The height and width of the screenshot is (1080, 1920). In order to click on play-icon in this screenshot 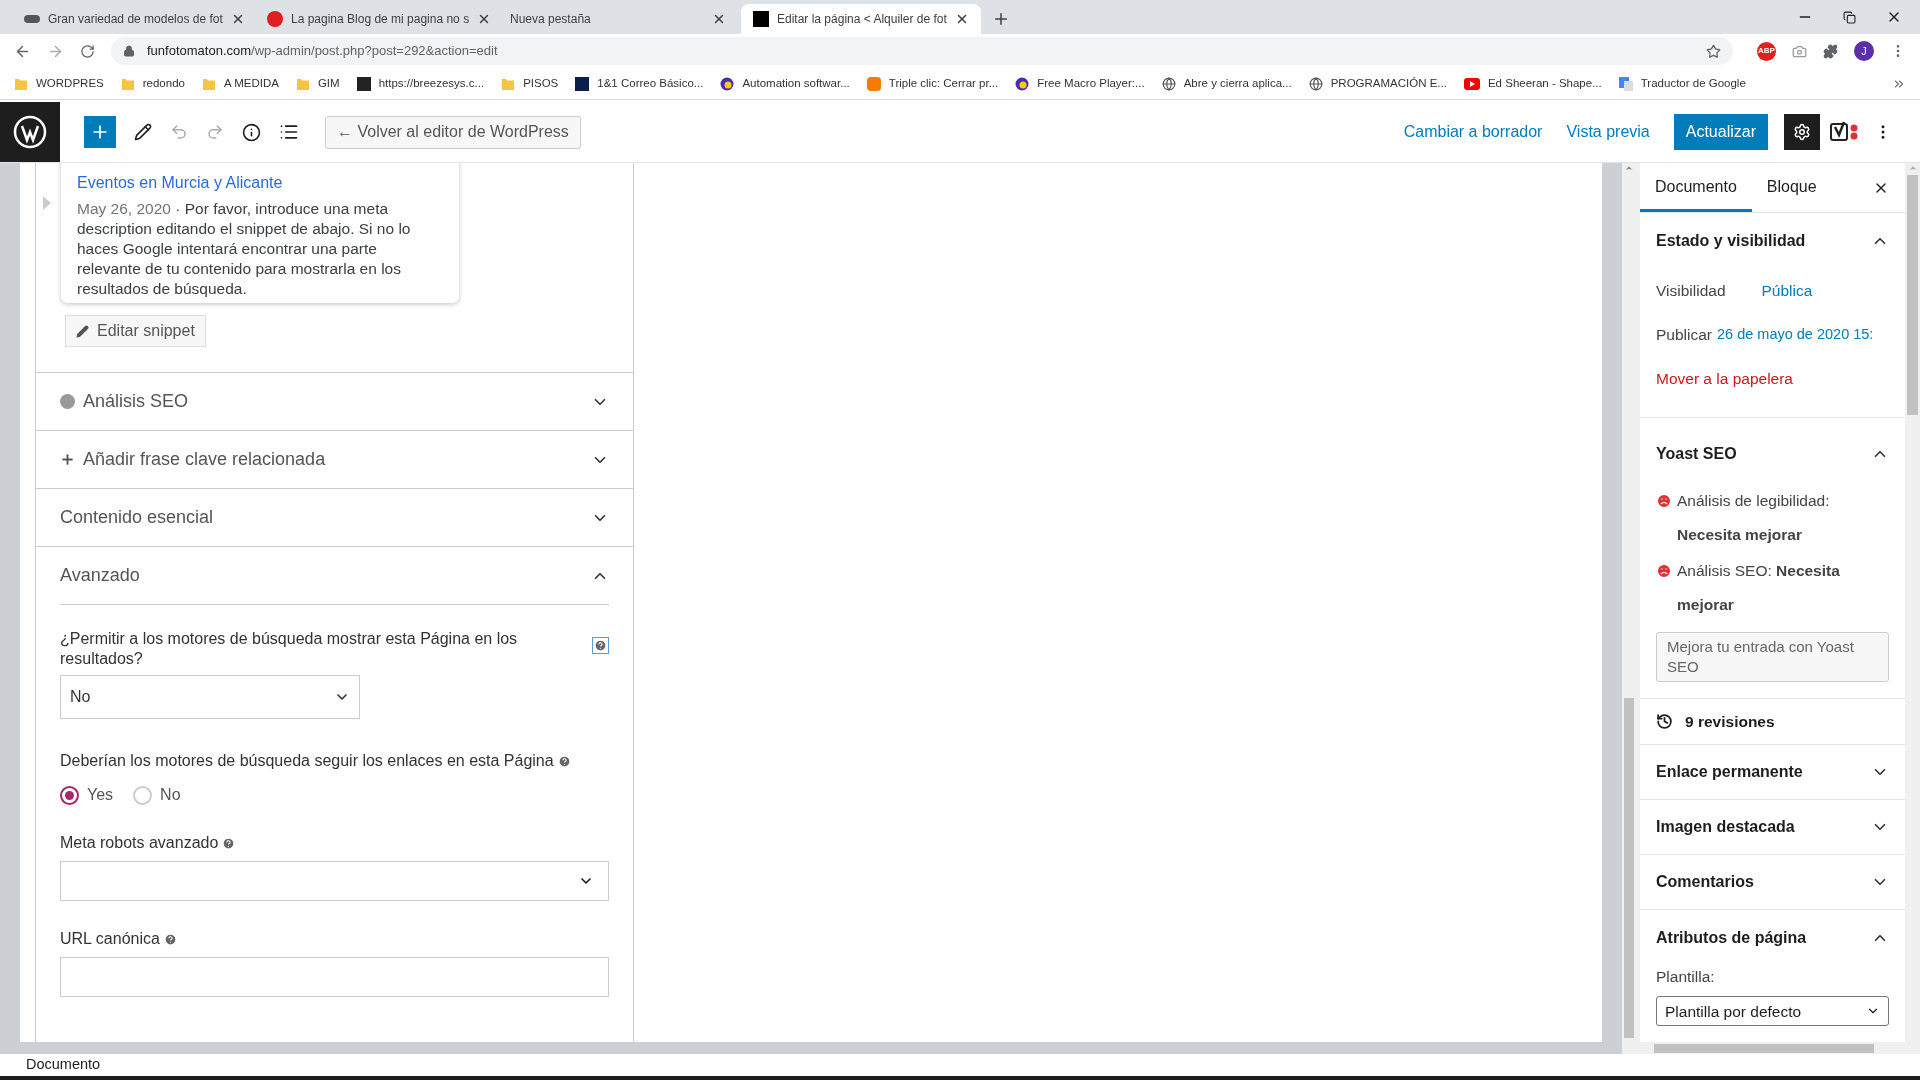, I will do `click(1471, 83)`.